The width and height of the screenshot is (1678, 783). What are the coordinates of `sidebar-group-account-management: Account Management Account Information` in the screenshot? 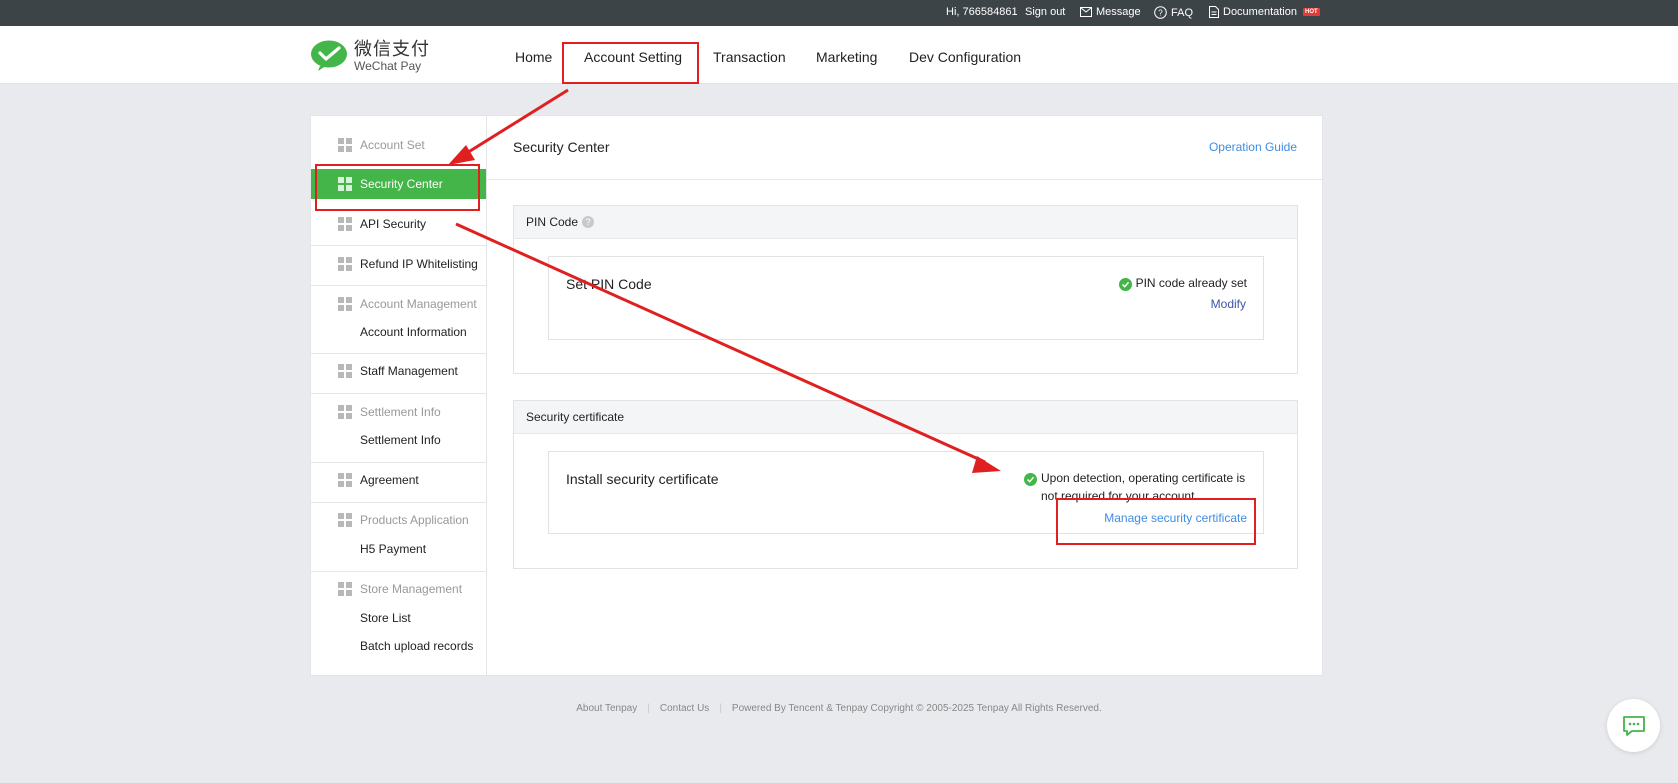 It's located at (398, 320).